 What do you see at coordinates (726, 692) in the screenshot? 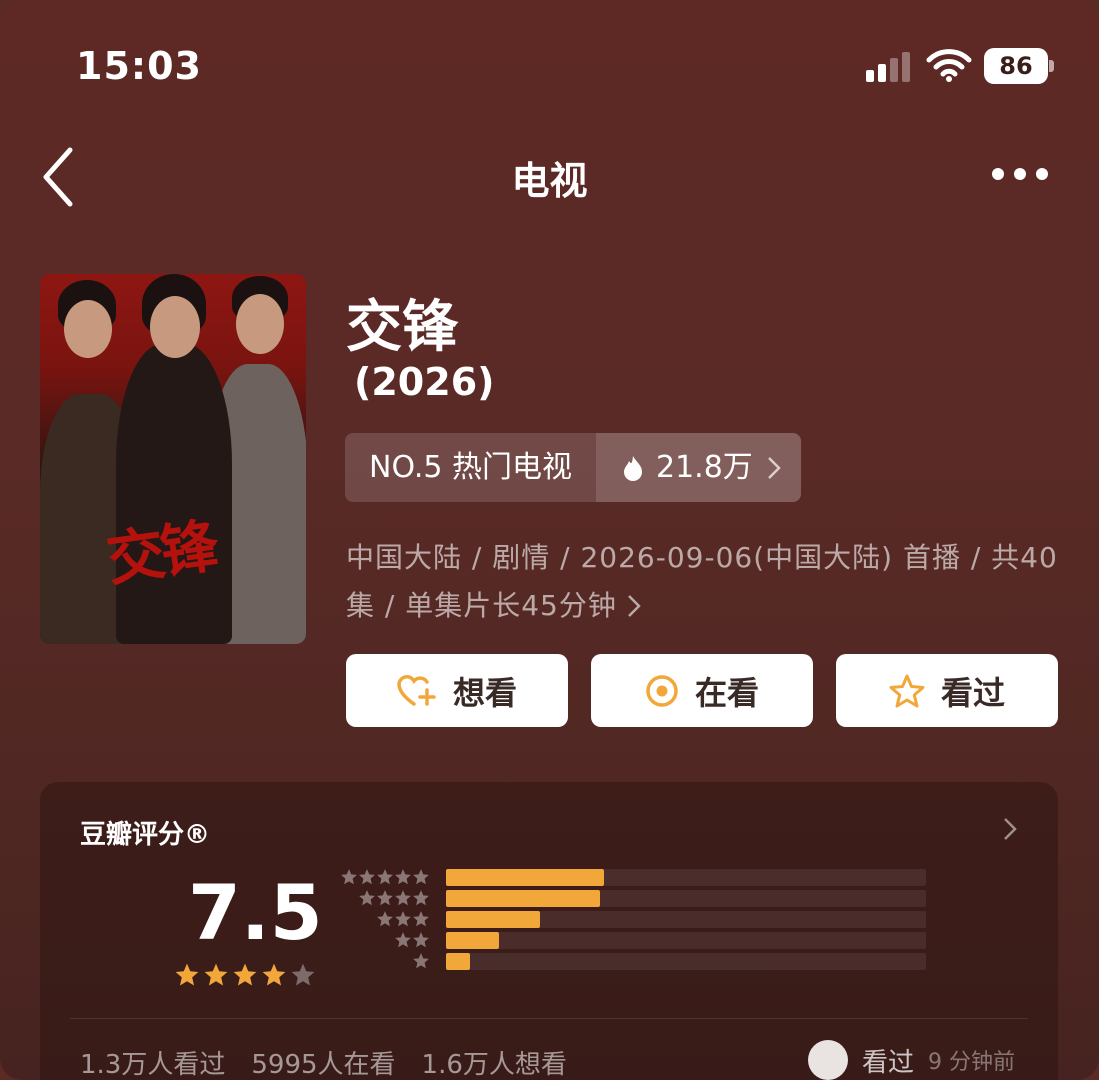
I see `watching-label: 在看` at bounding box center [726, 692].